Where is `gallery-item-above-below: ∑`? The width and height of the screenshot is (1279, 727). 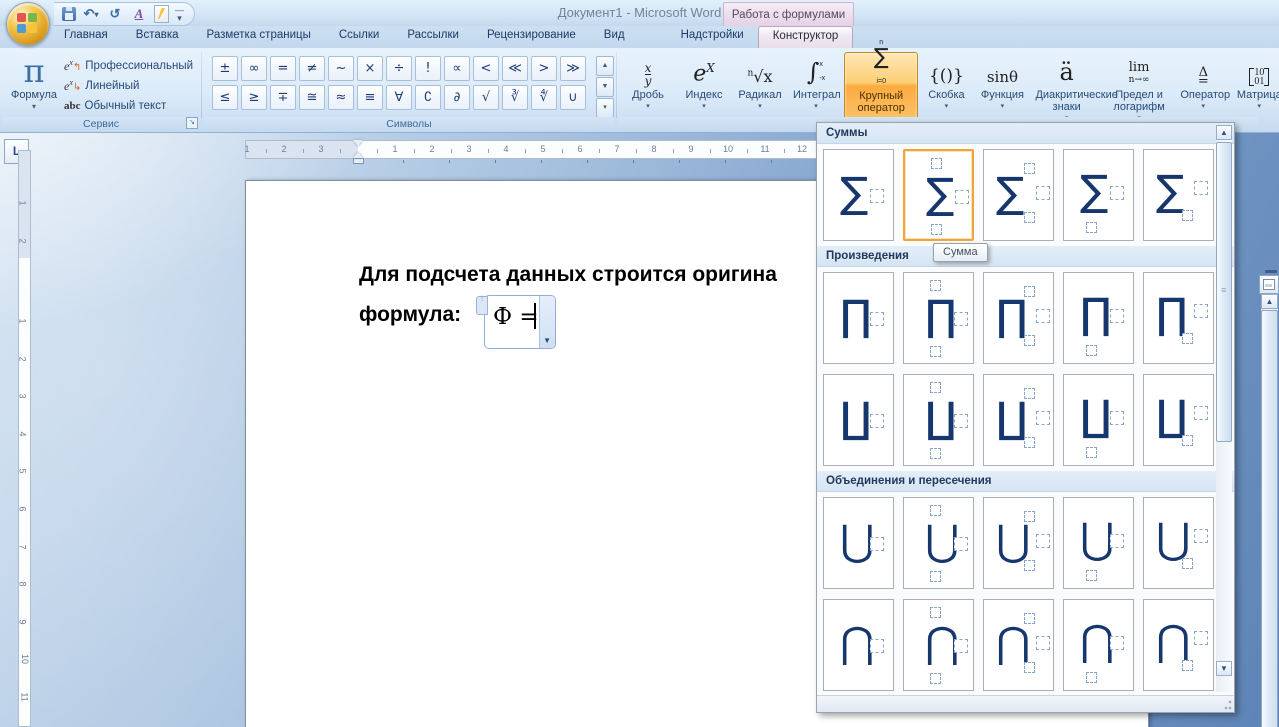
gallery-item-above-below: ∑ is located at coordinates (938, 195).